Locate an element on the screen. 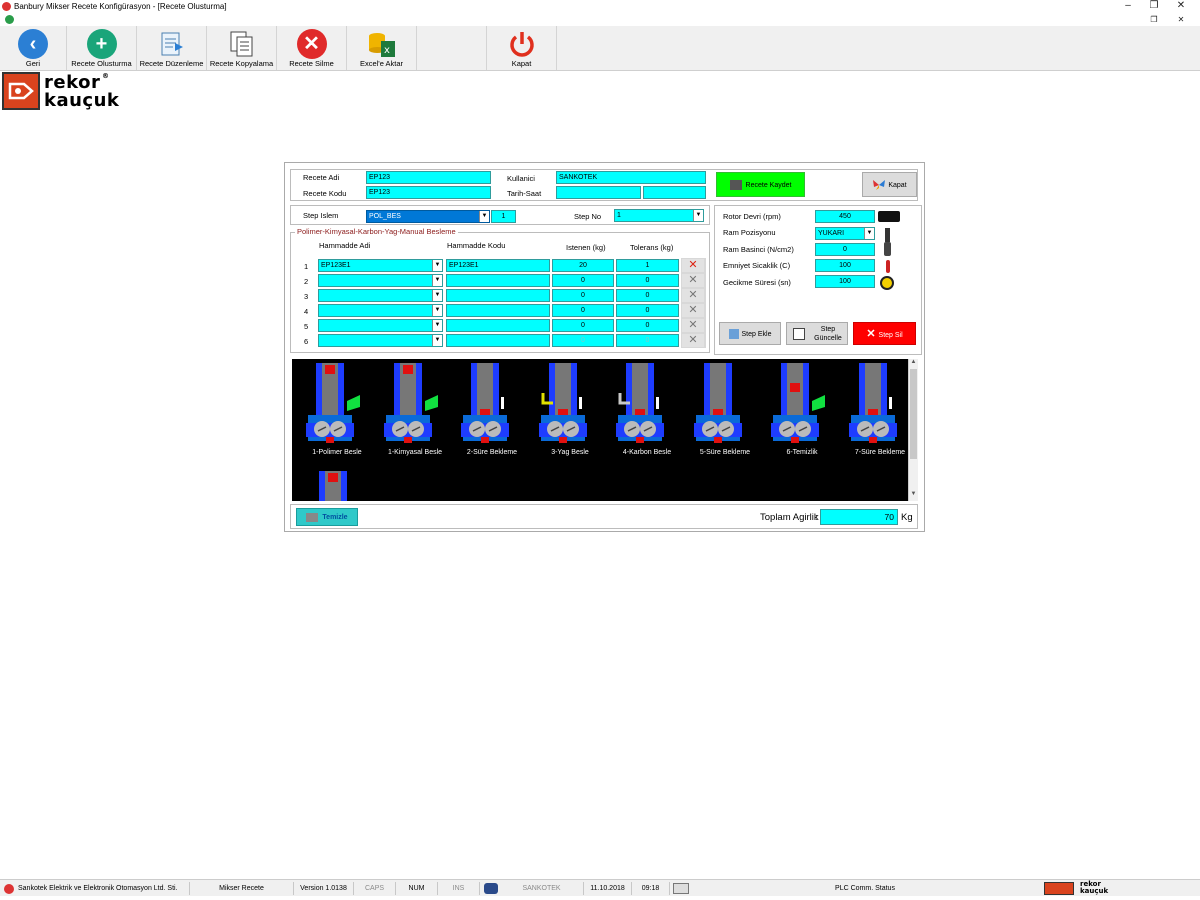 This screenshot has width=1200, height=900. step-no-select: 1 ▼ is located at coordinates (659, 215).